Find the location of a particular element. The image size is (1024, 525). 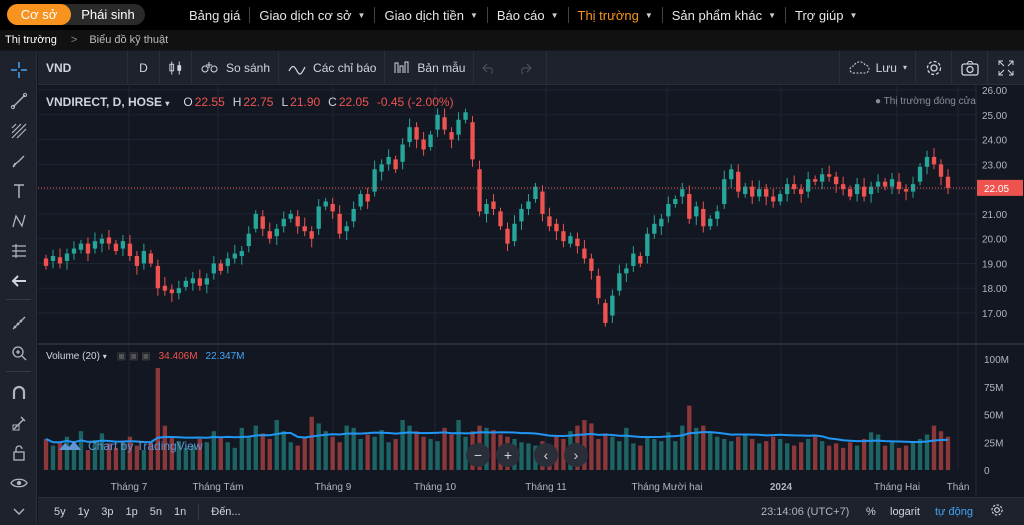

breadcrumb-root: Thị trường is located at coordinates (28, 40).